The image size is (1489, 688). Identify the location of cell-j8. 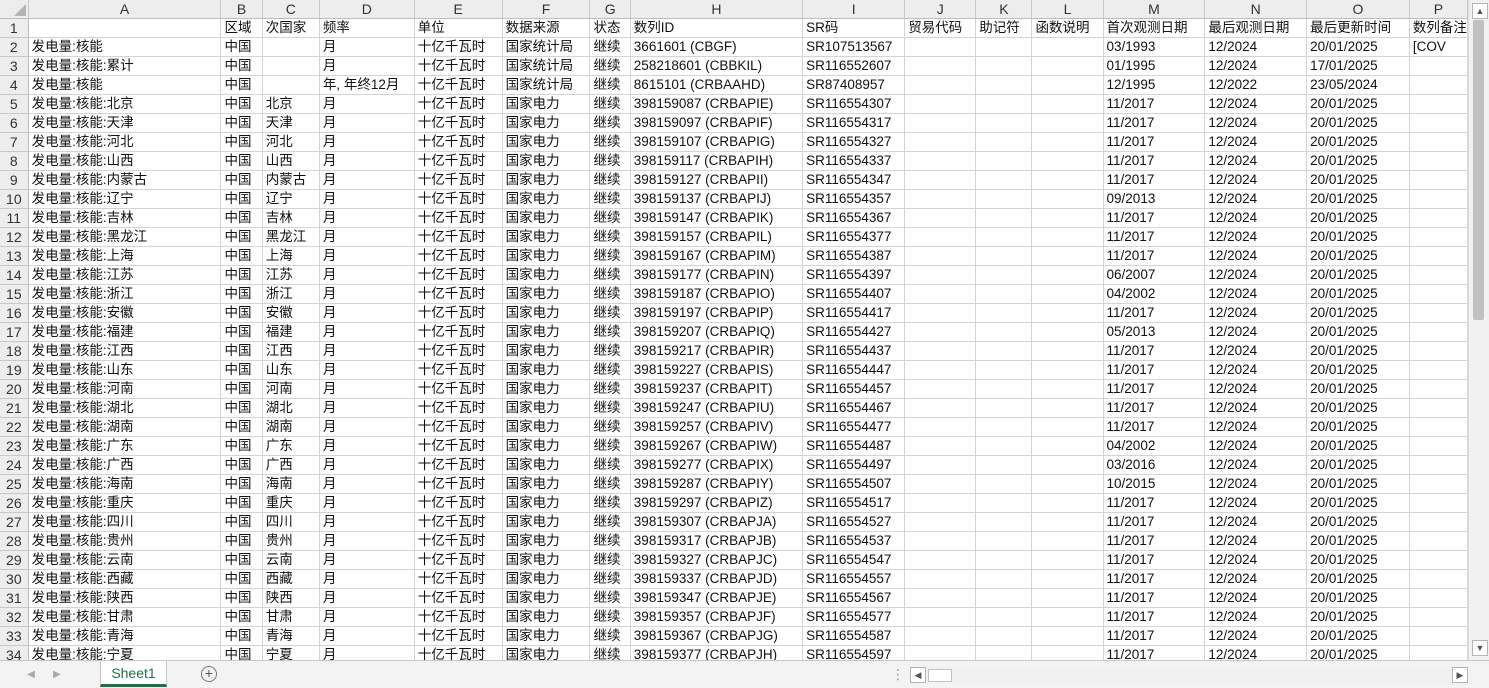
(940, 161).